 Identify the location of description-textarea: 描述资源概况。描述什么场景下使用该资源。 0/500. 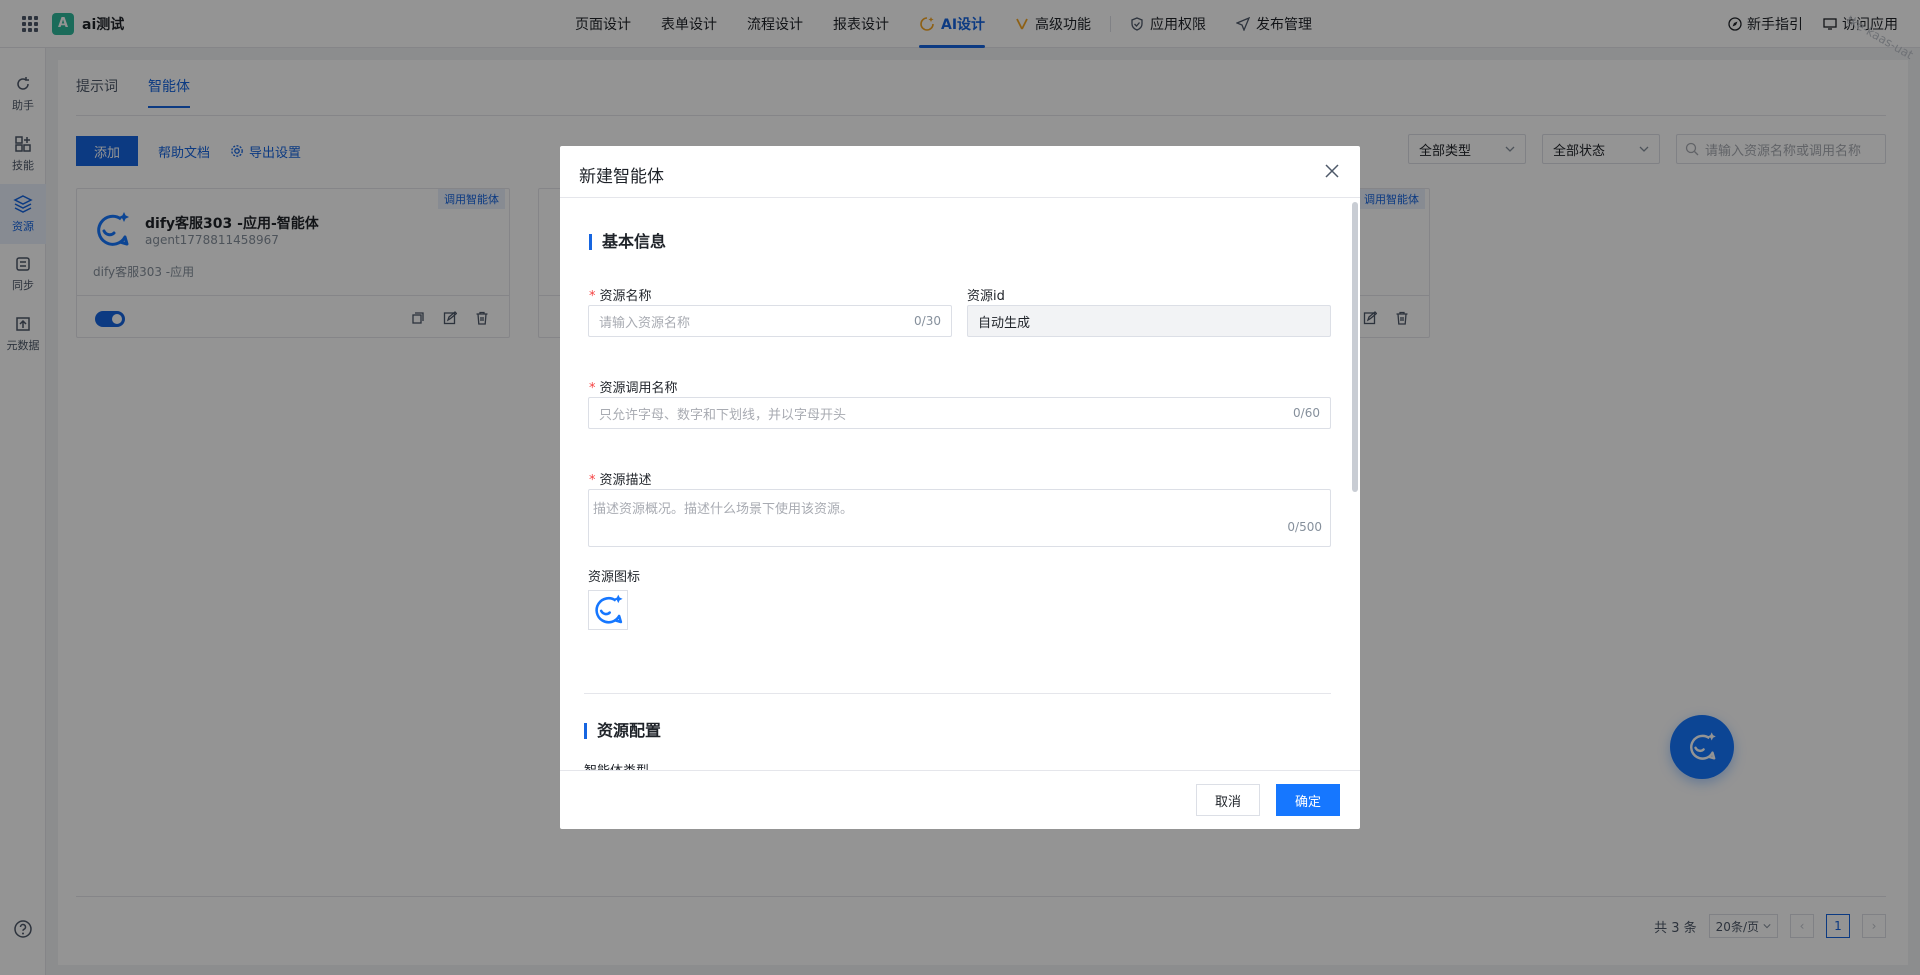
(959, 518).